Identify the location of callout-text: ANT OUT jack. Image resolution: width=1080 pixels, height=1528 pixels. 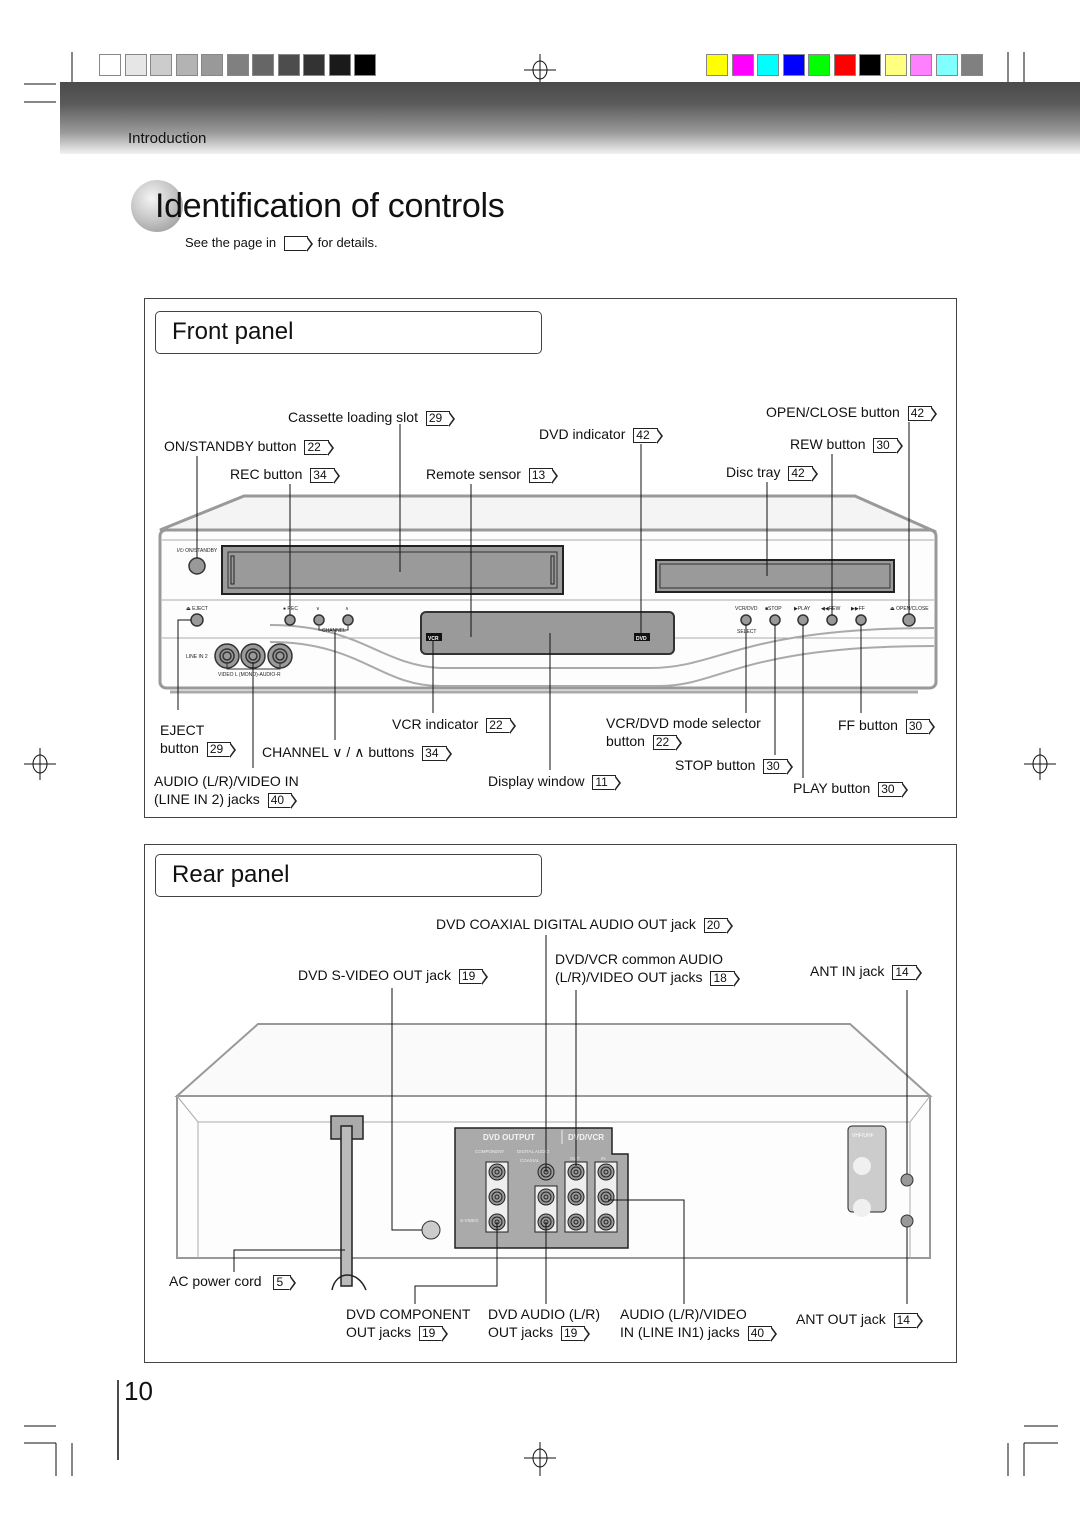
(841, 1319).